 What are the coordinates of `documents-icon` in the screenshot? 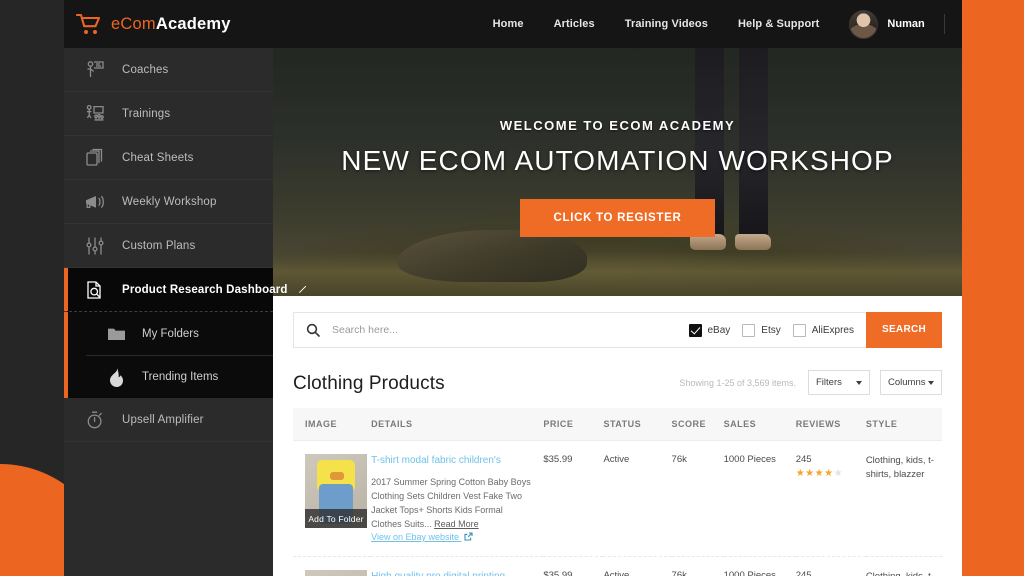 It's located at (95, 158).